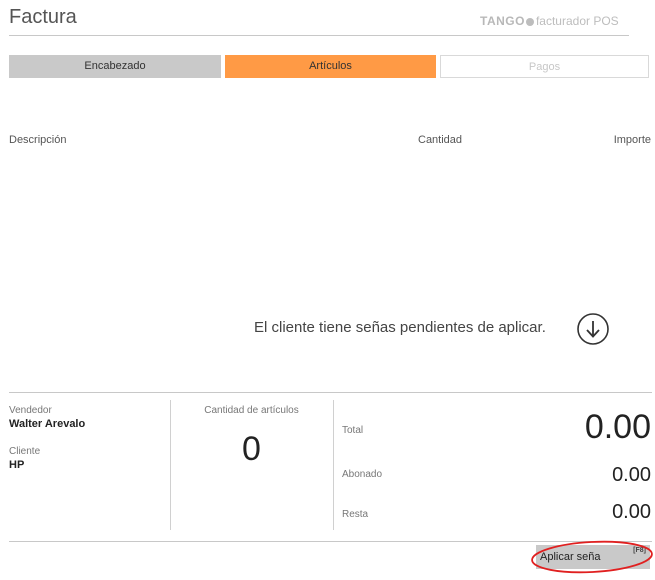 The width and height of the screenshot is (655, 580). I want to click on tab-encabezado: Encabezado, so click(115, 66).